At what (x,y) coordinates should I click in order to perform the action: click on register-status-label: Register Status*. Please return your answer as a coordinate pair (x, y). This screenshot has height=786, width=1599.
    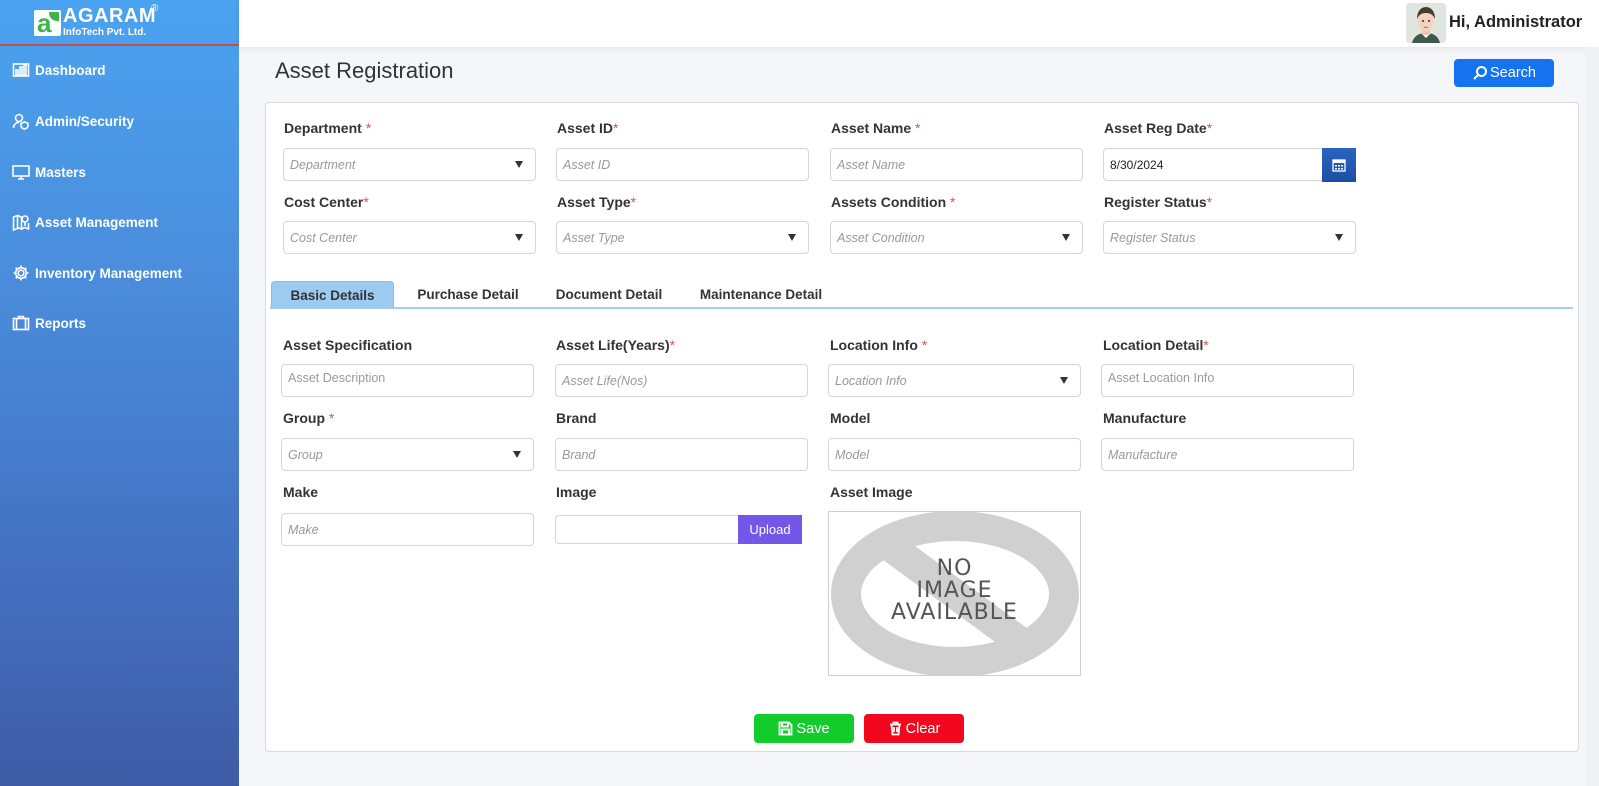
    Looking at the image, I should click on (1158, 202).